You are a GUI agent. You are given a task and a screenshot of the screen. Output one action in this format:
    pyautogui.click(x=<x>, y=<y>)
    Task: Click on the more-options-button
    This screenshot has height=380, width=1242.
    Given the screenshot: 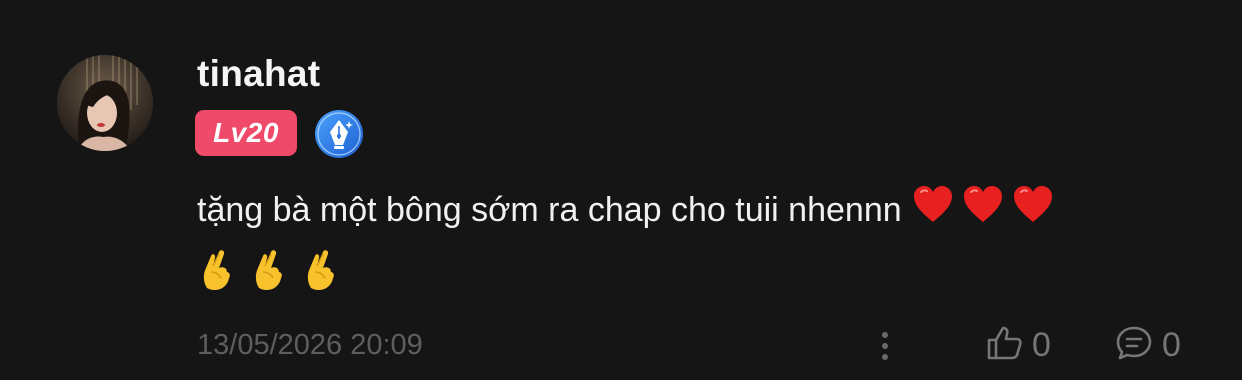 What is the action you would take?
    pyautogui.click(x=885, y=346)
    